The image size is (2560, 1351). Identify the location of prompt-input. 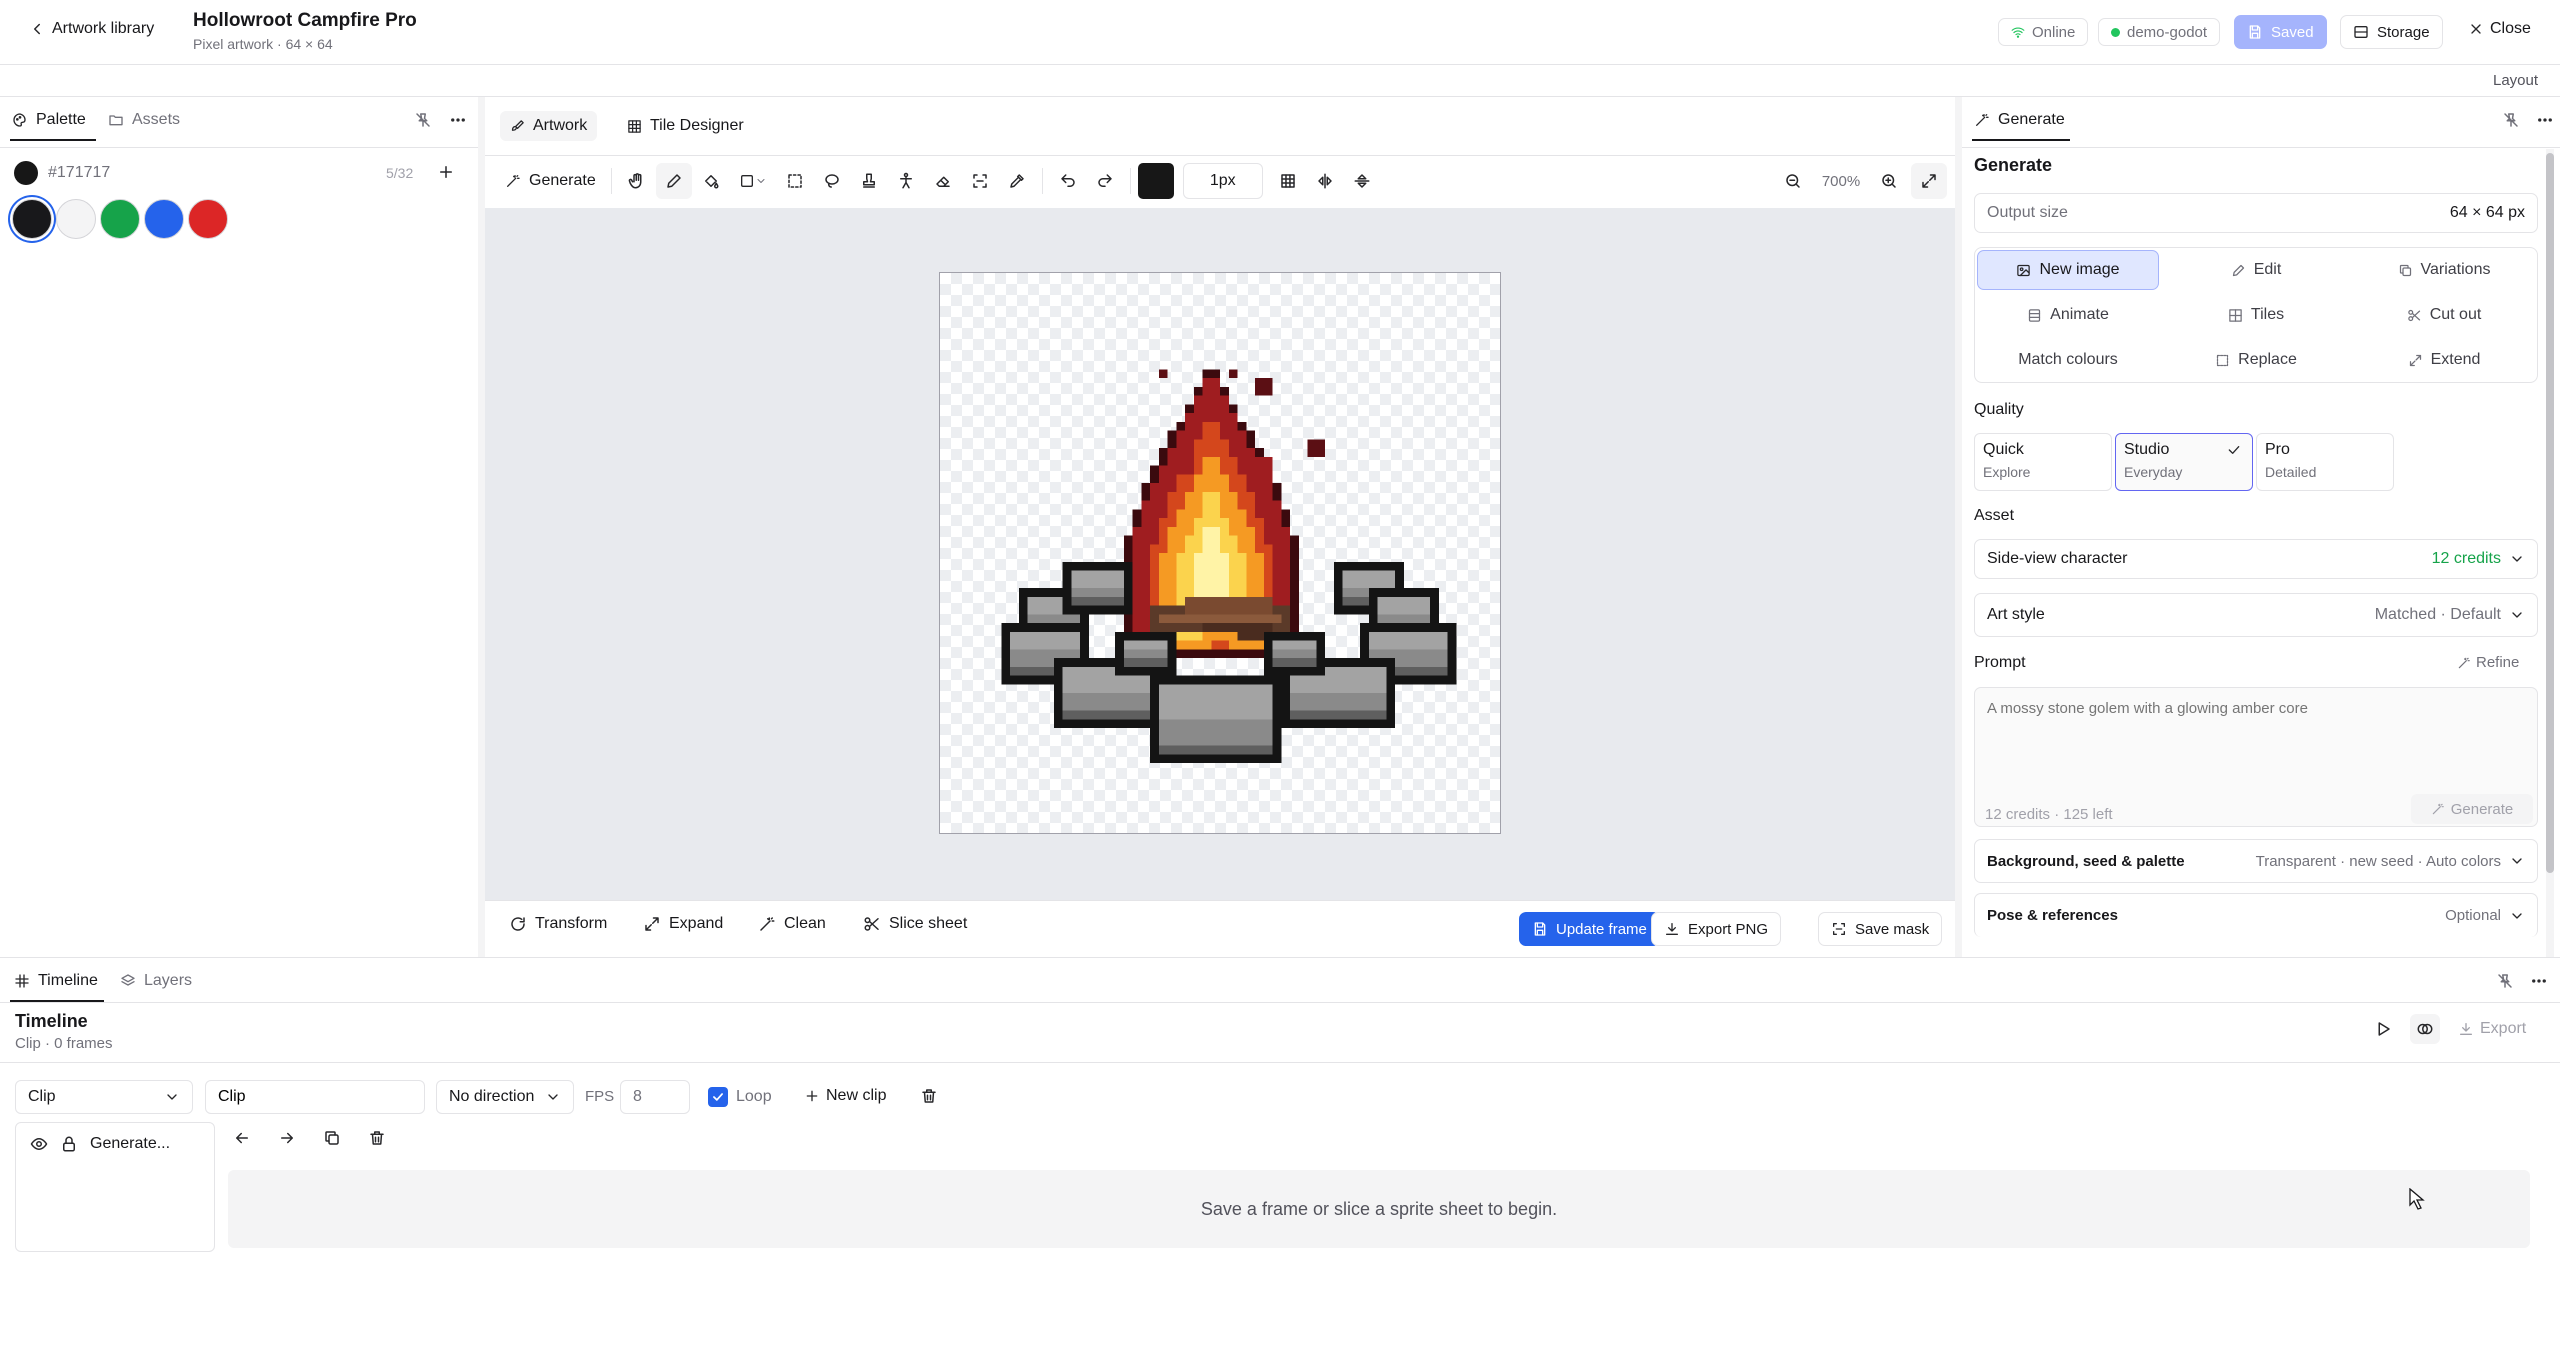
(2256, 737).